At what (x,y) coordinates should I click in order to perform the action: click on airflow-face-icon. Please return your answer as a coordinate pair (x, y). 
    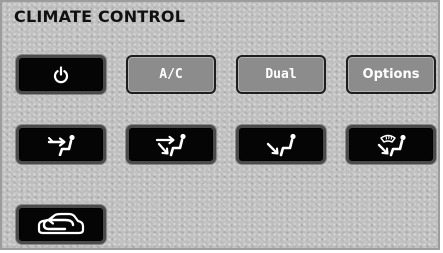
    Looking at the image, I should click on (61, 145).